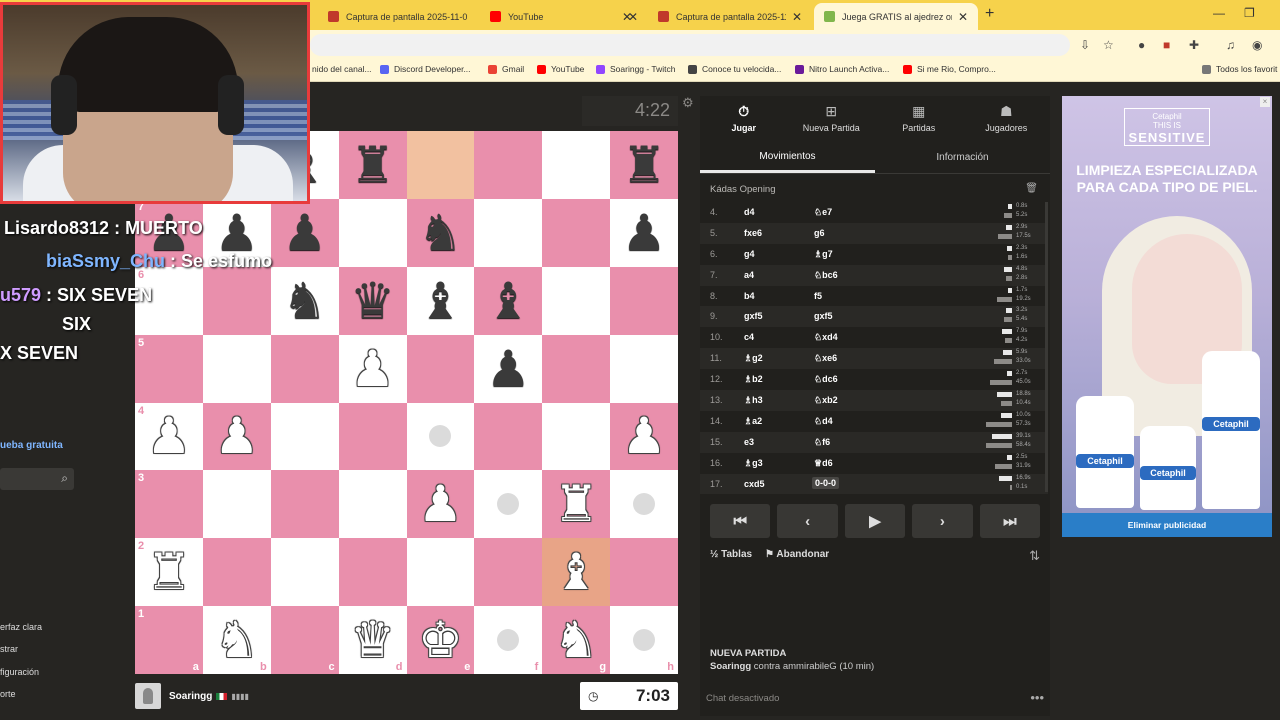 Image resolution: width=1280 pixels, height=720 pixels. I want to click on flip-board-icon: ⇅, so click(1034, 556).